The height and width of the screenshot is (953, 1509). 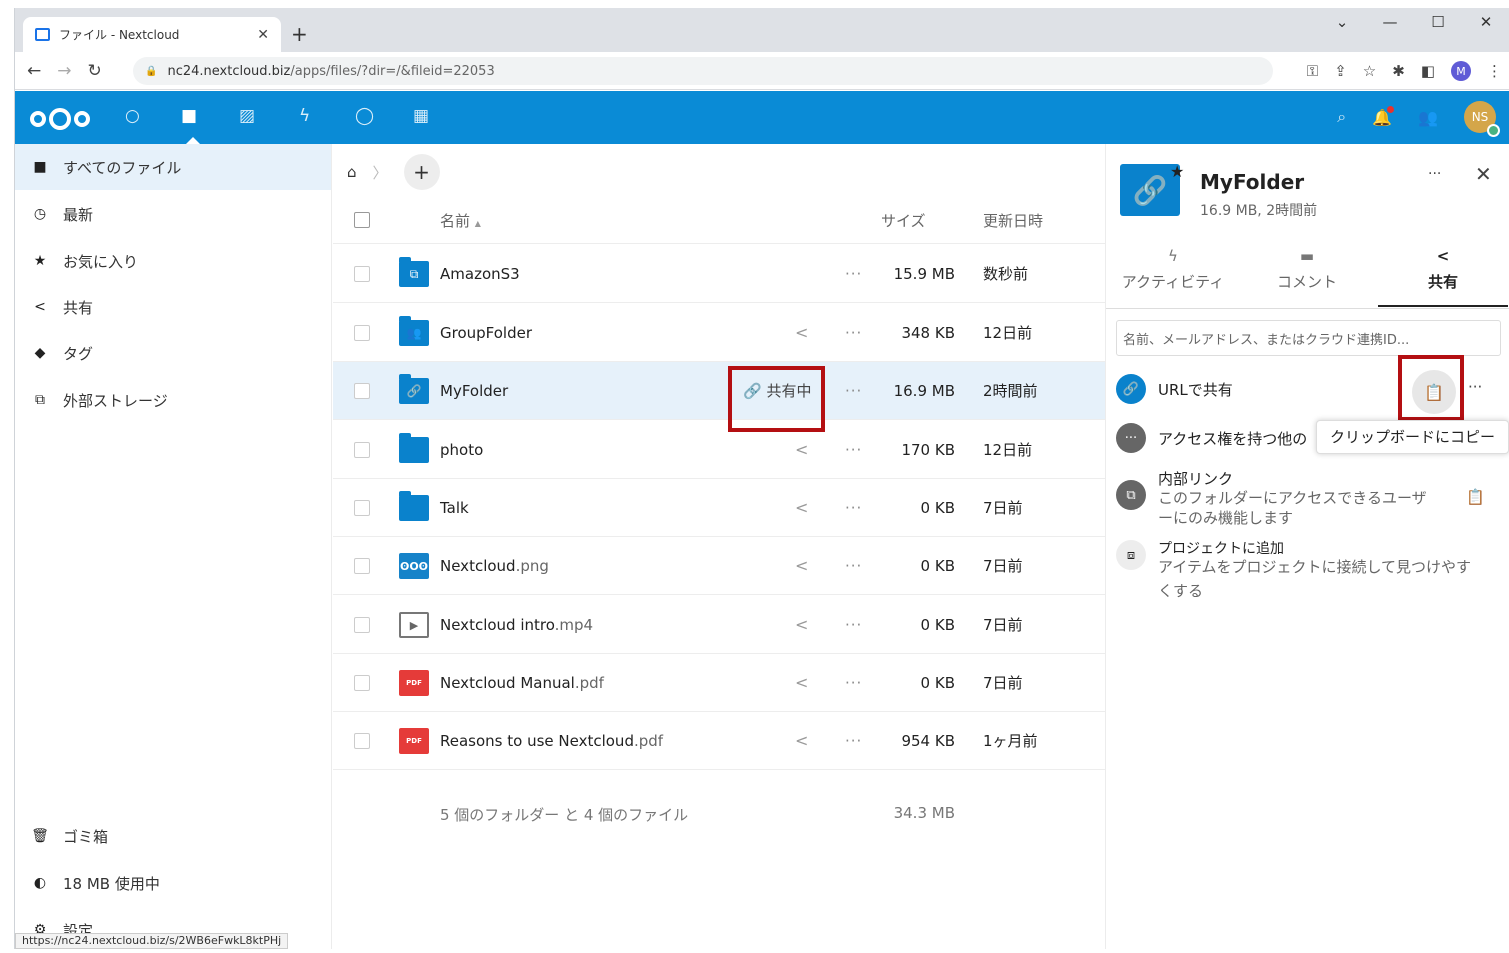 I want to click on back-icon: ←, so click(x=34, y=71).